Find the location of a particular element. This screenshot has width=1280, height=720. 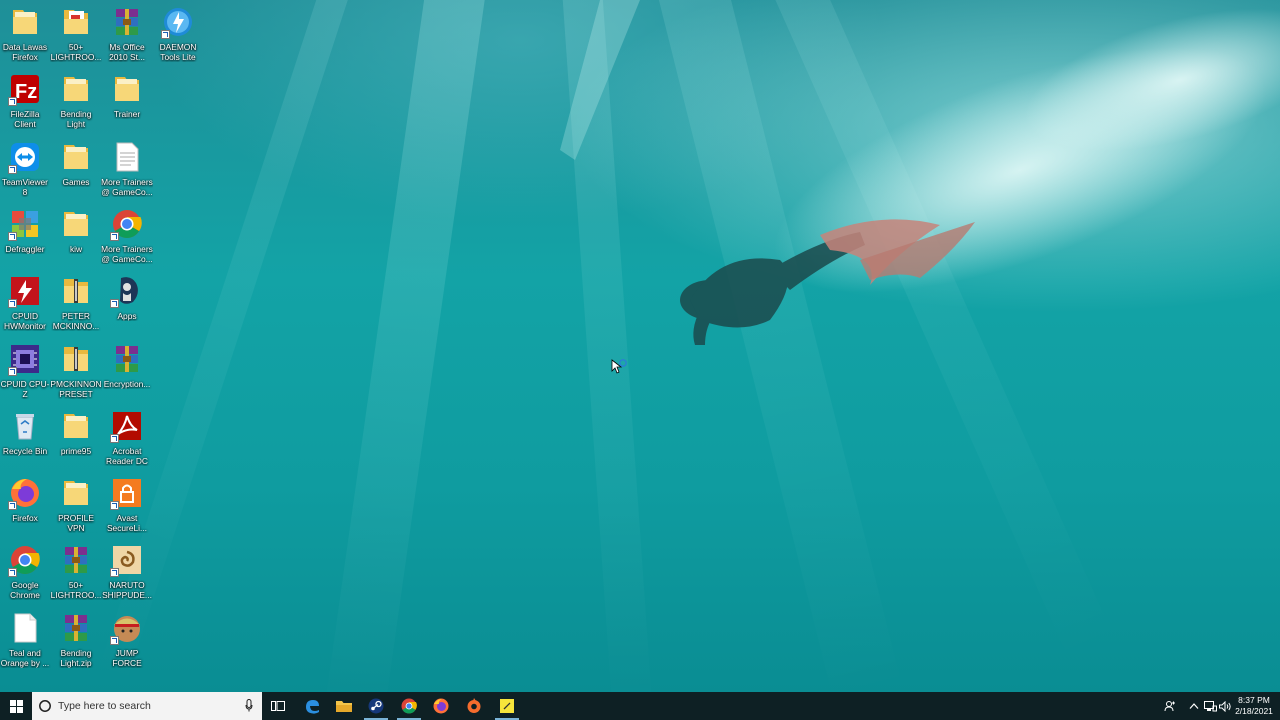

windows-logo-icon is located at coordinates (16, 706).